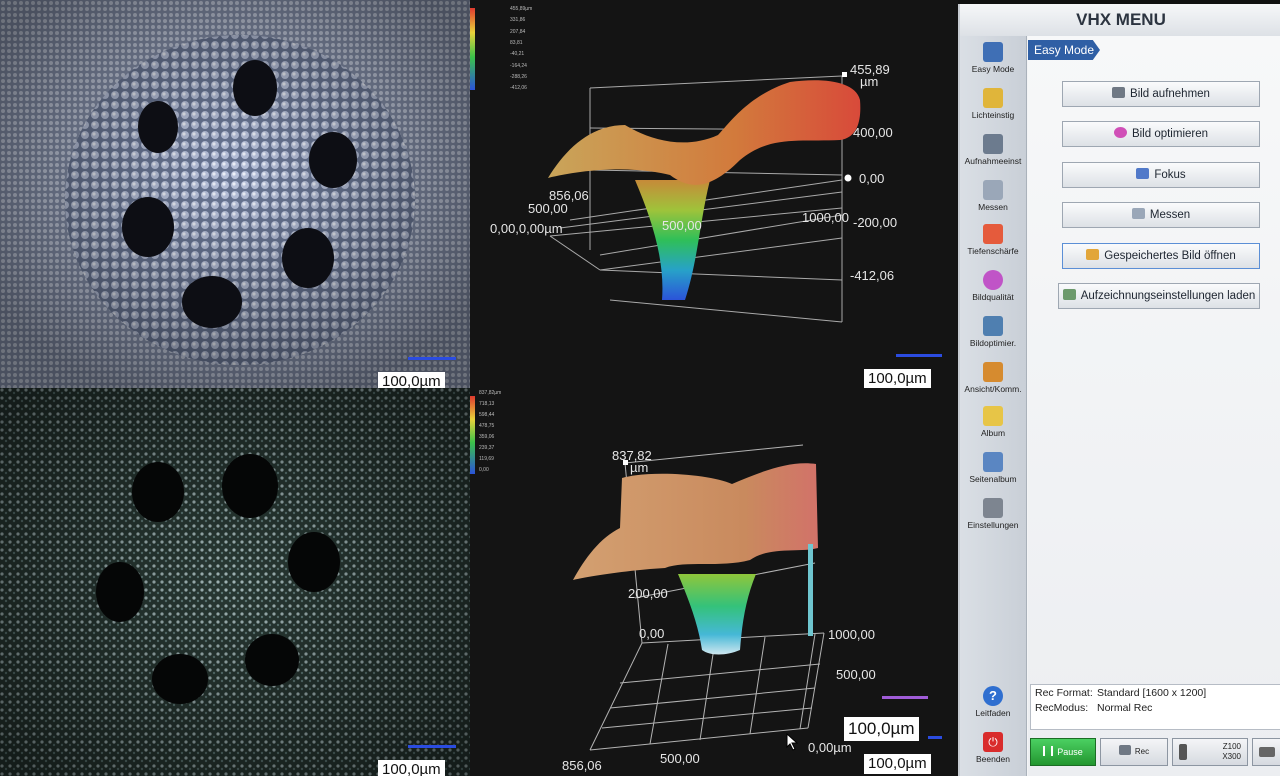  Describe the element at coordinates (1120, 132) in the screenshot. I see `color-wheel-icon` at that location.